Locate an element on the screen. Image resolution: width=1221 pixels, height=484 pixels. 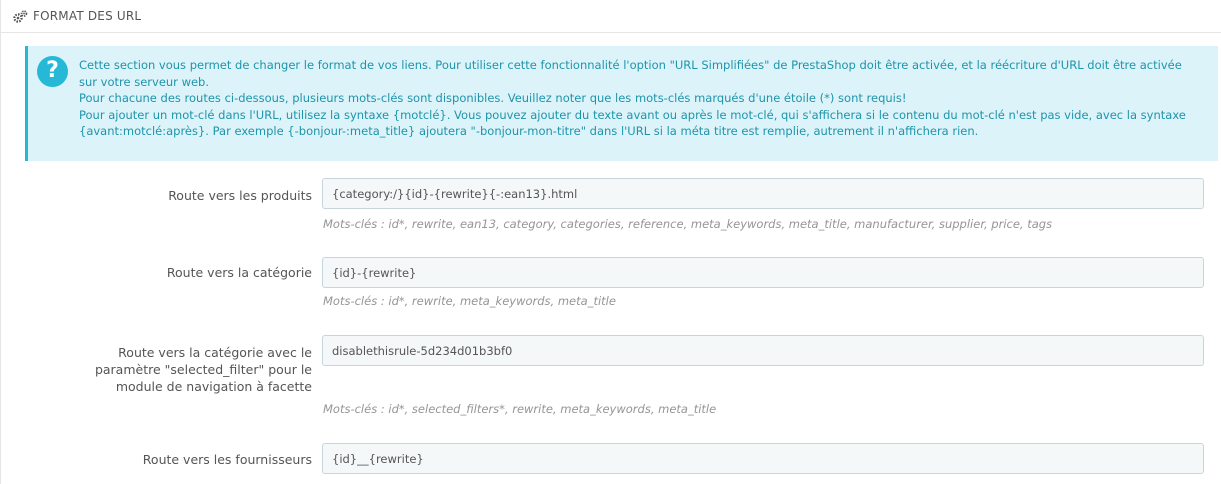
supplier-route-input: {id}__{rewrite} is located at coordinates (763, 458).